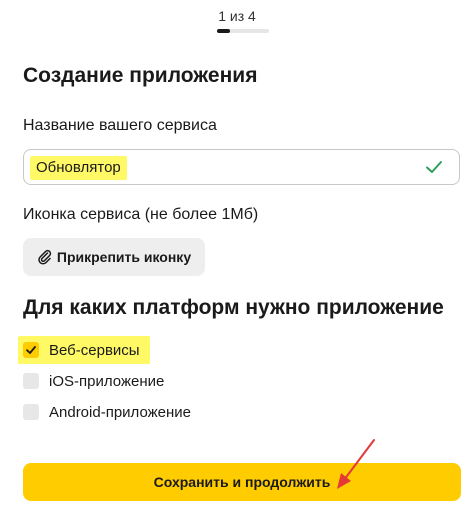  Describe the element at coordinates (141, 214) in the screenshot. I see `service-icon-label: Иконка сервиса (не более 1Мб)` at that location.